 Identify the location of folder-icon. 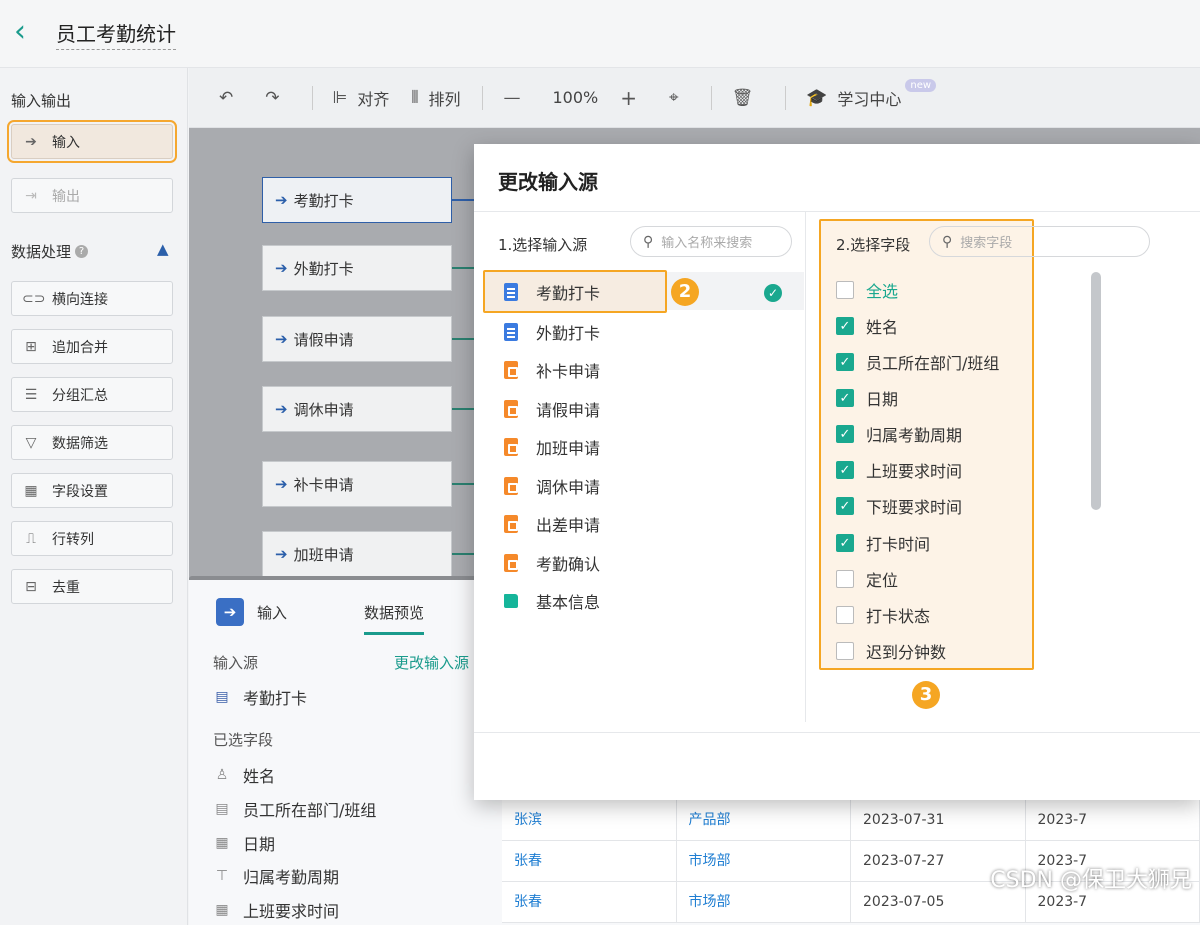
(511, 601).